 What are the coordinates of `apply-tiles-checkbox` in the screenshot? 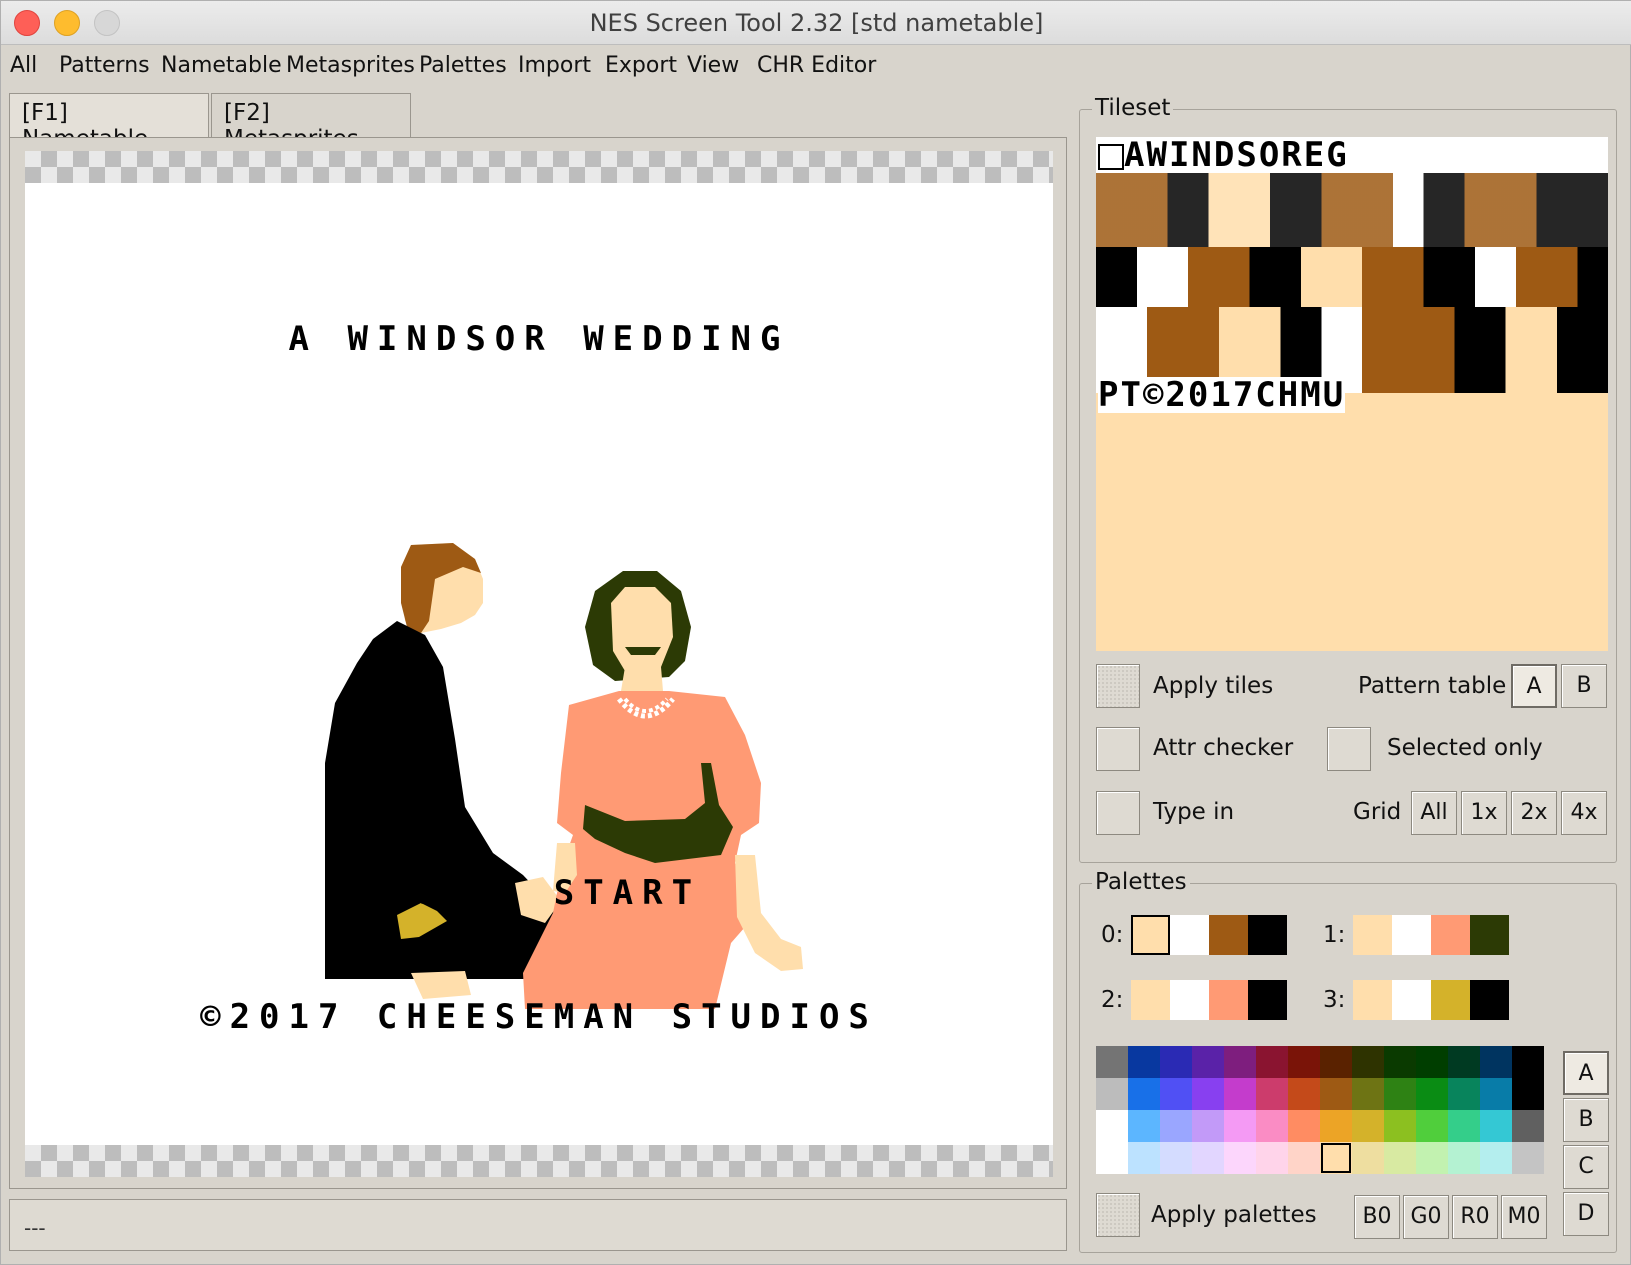 It's located at (1118, 686).